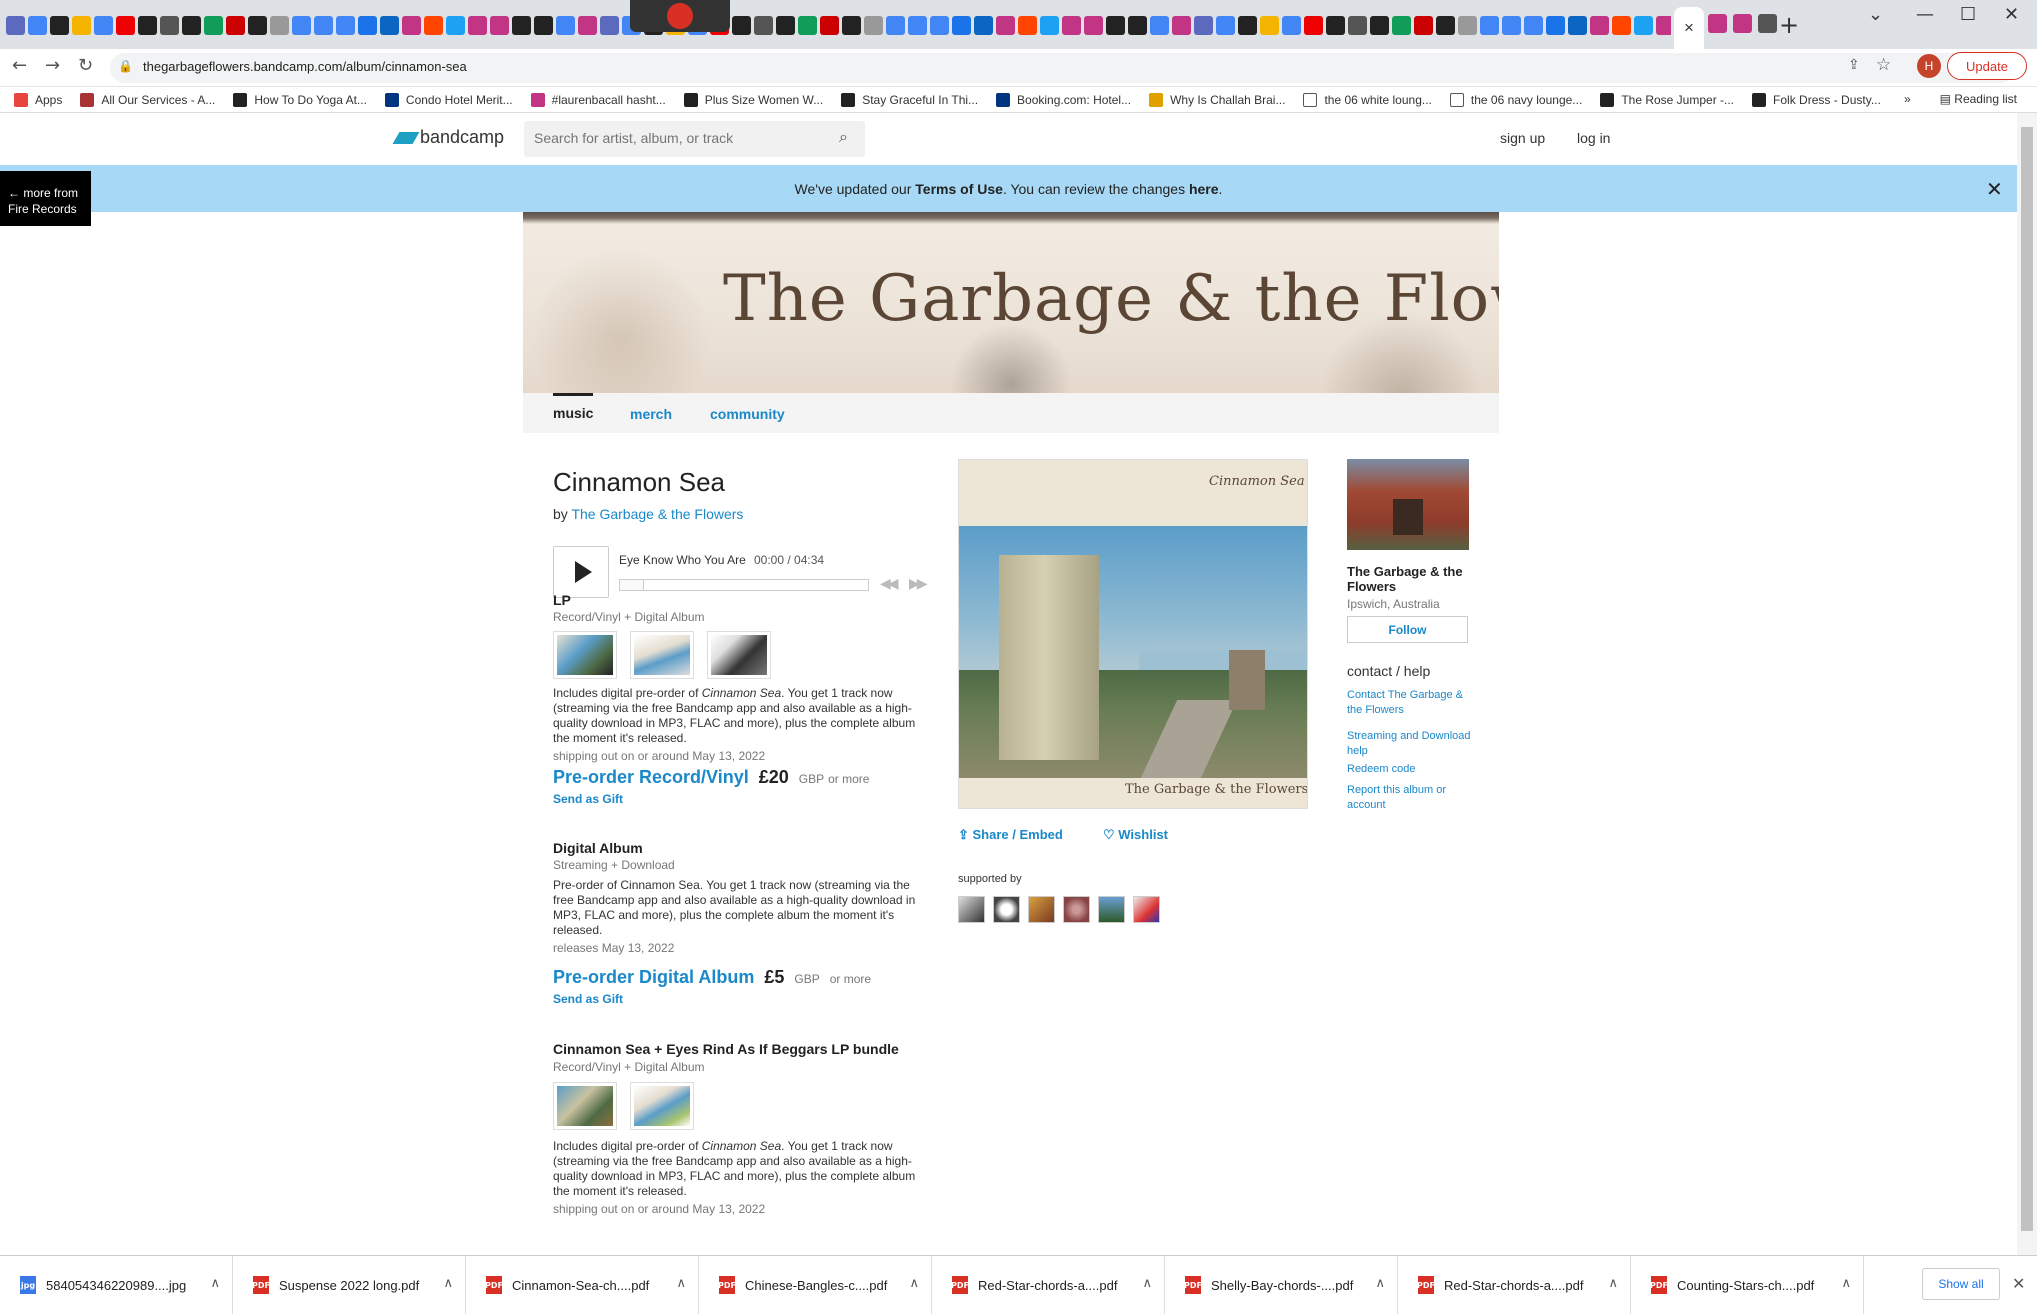 This screenshot has height=1314, width=2037. Describe the element at coordinates (1689, 28) in the screenshot. I see `close-tab-icon: ×` at that location.